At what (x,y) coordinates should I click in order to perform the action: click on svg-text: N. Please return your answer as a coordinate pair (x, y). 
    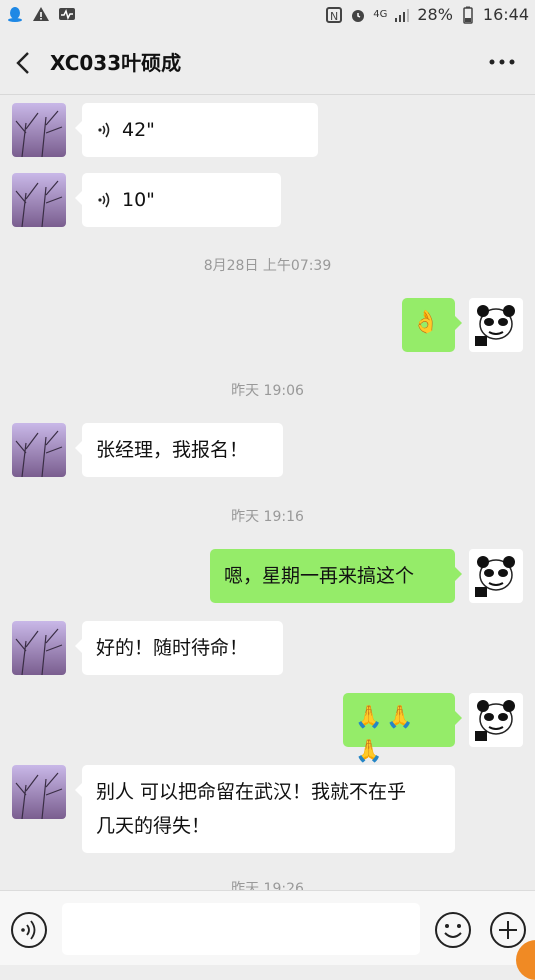
    Looking at the image, I should click on (334, 16).